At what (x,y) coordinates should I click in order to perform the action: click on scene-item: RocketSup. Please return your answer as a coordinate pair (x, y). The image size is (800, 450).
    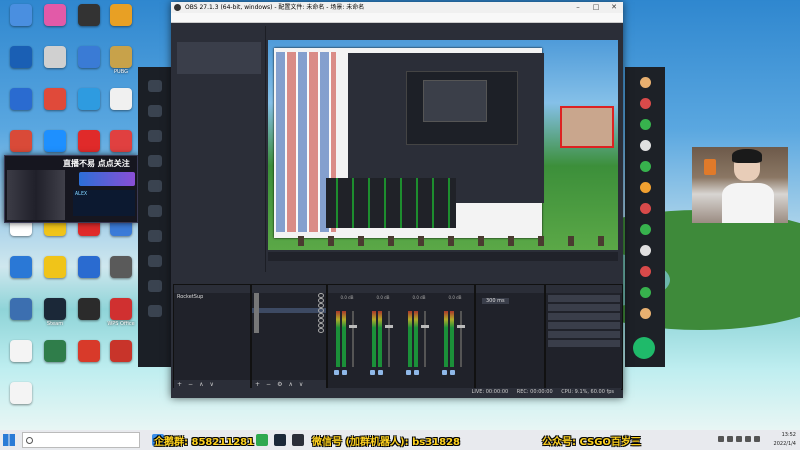
    Looking at the image, I should click on (212, 297).